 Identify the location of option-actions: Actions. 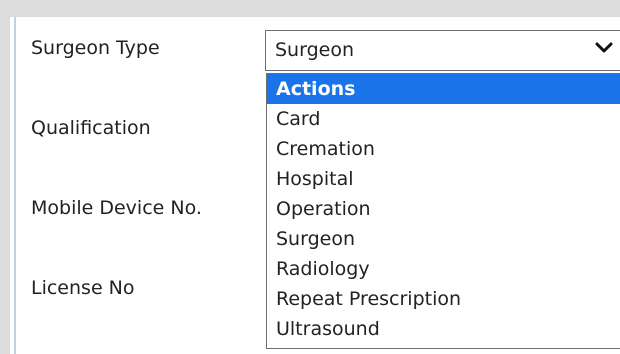
(443, 89).